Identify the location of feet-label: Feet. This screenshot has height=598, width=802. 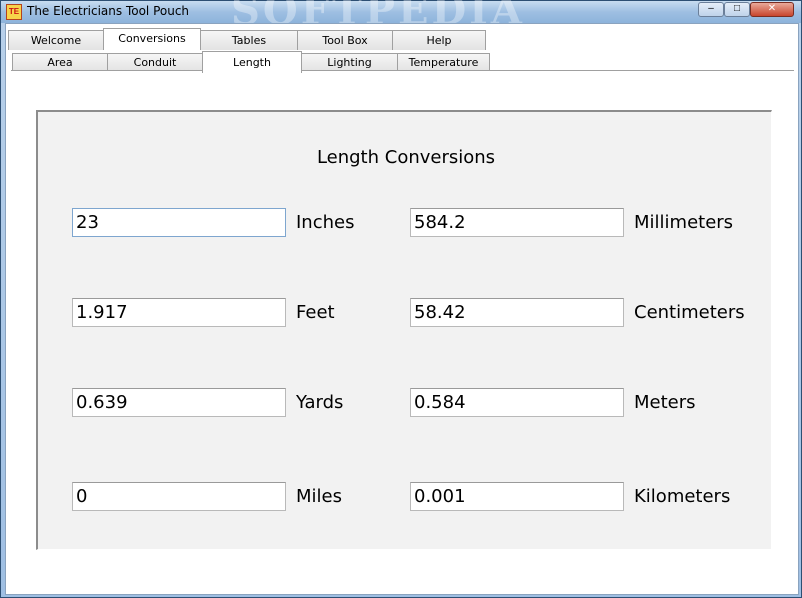
(315, 312).